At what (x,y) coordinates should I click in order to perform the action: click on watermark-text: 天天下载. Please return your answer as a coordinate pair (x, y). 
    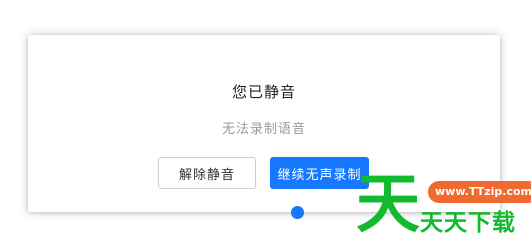
    Looking at the image, I should click on (468, 223).